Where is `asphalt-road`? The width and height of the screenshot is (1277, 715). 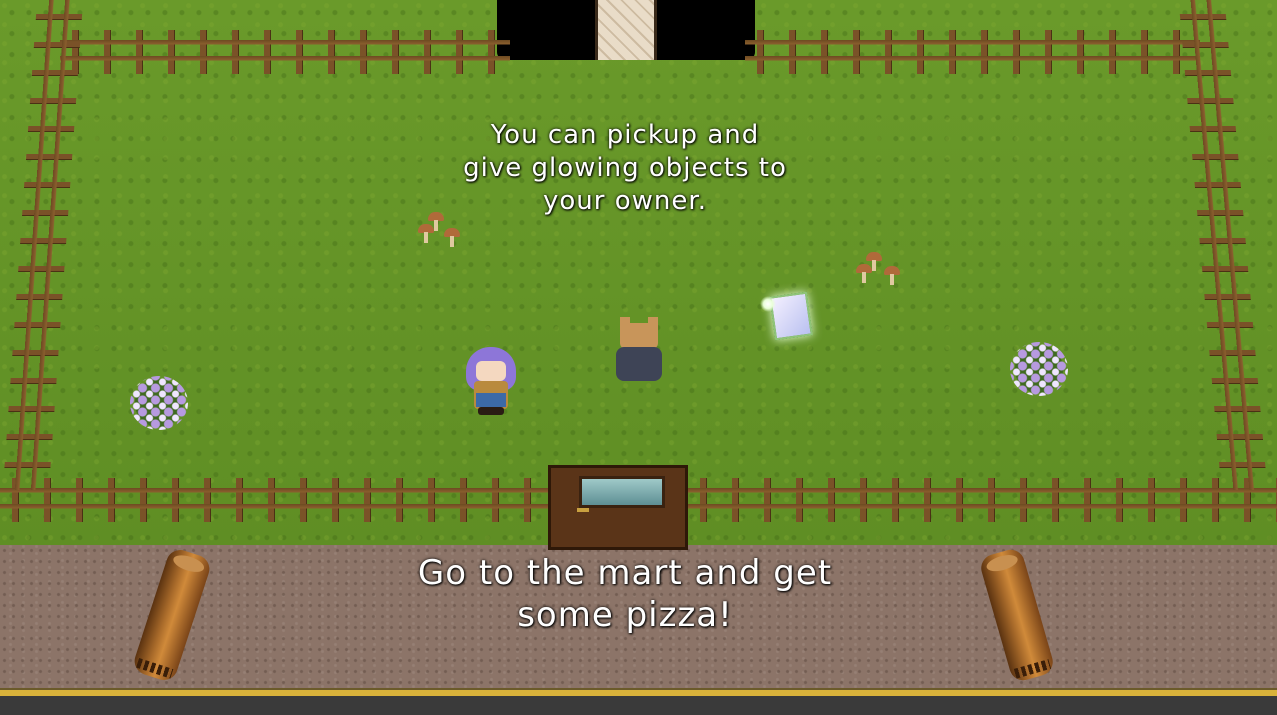
asphalt-road is located at coordinates (638, 705).